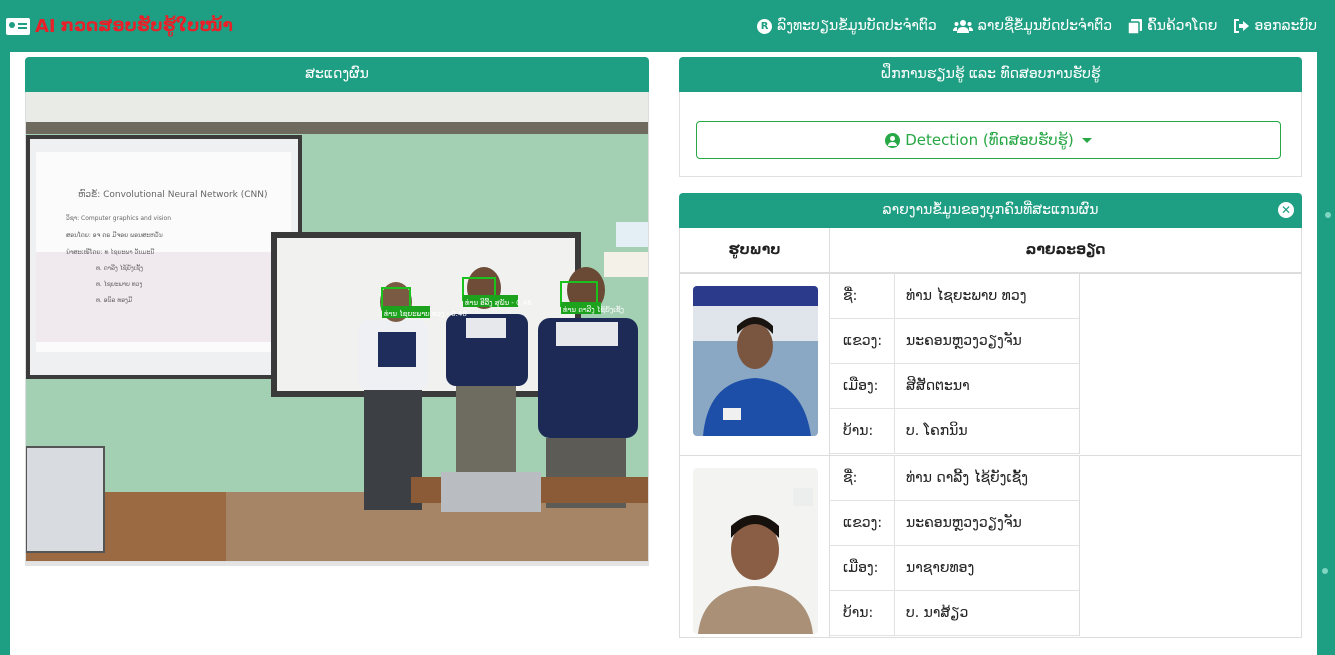 This screenshot has height=655, width=1335. Describe the element at coordinates (990, 251) in the screenshot. I see `table-header: ຮູບພາບ ລາຍລະອຽດ` at that location.